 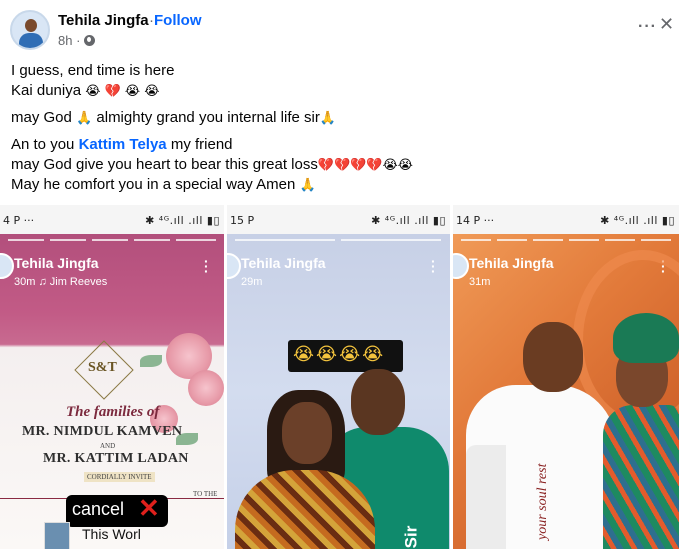 What do you see at coordinates (647, 27) in the screenshot?
I see `more-horizontal-icon: ···` at bounding box center [647, 27].